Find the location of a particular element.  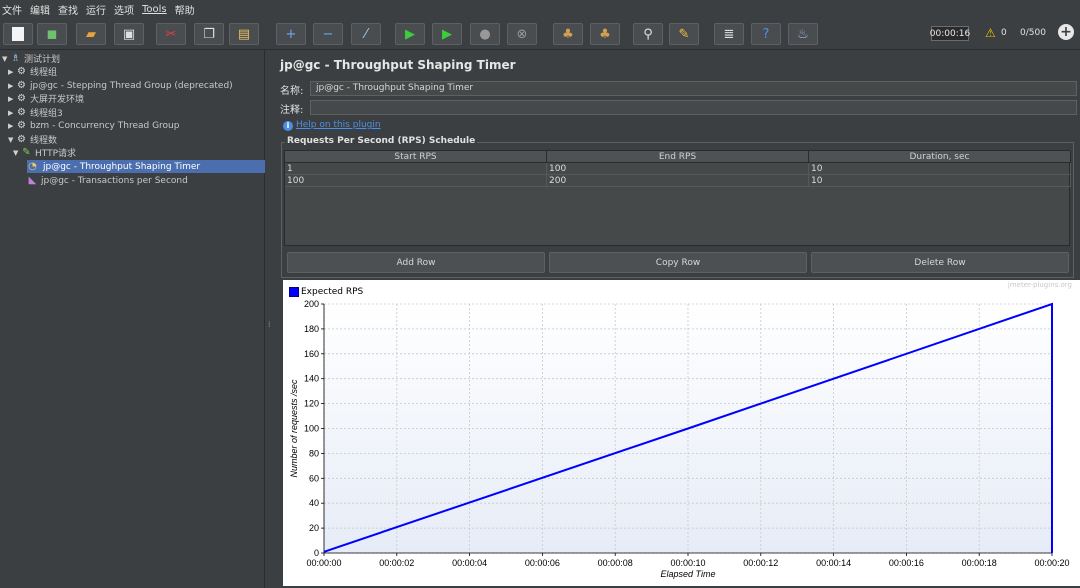

comment-field is located at coordinates (693, 107).